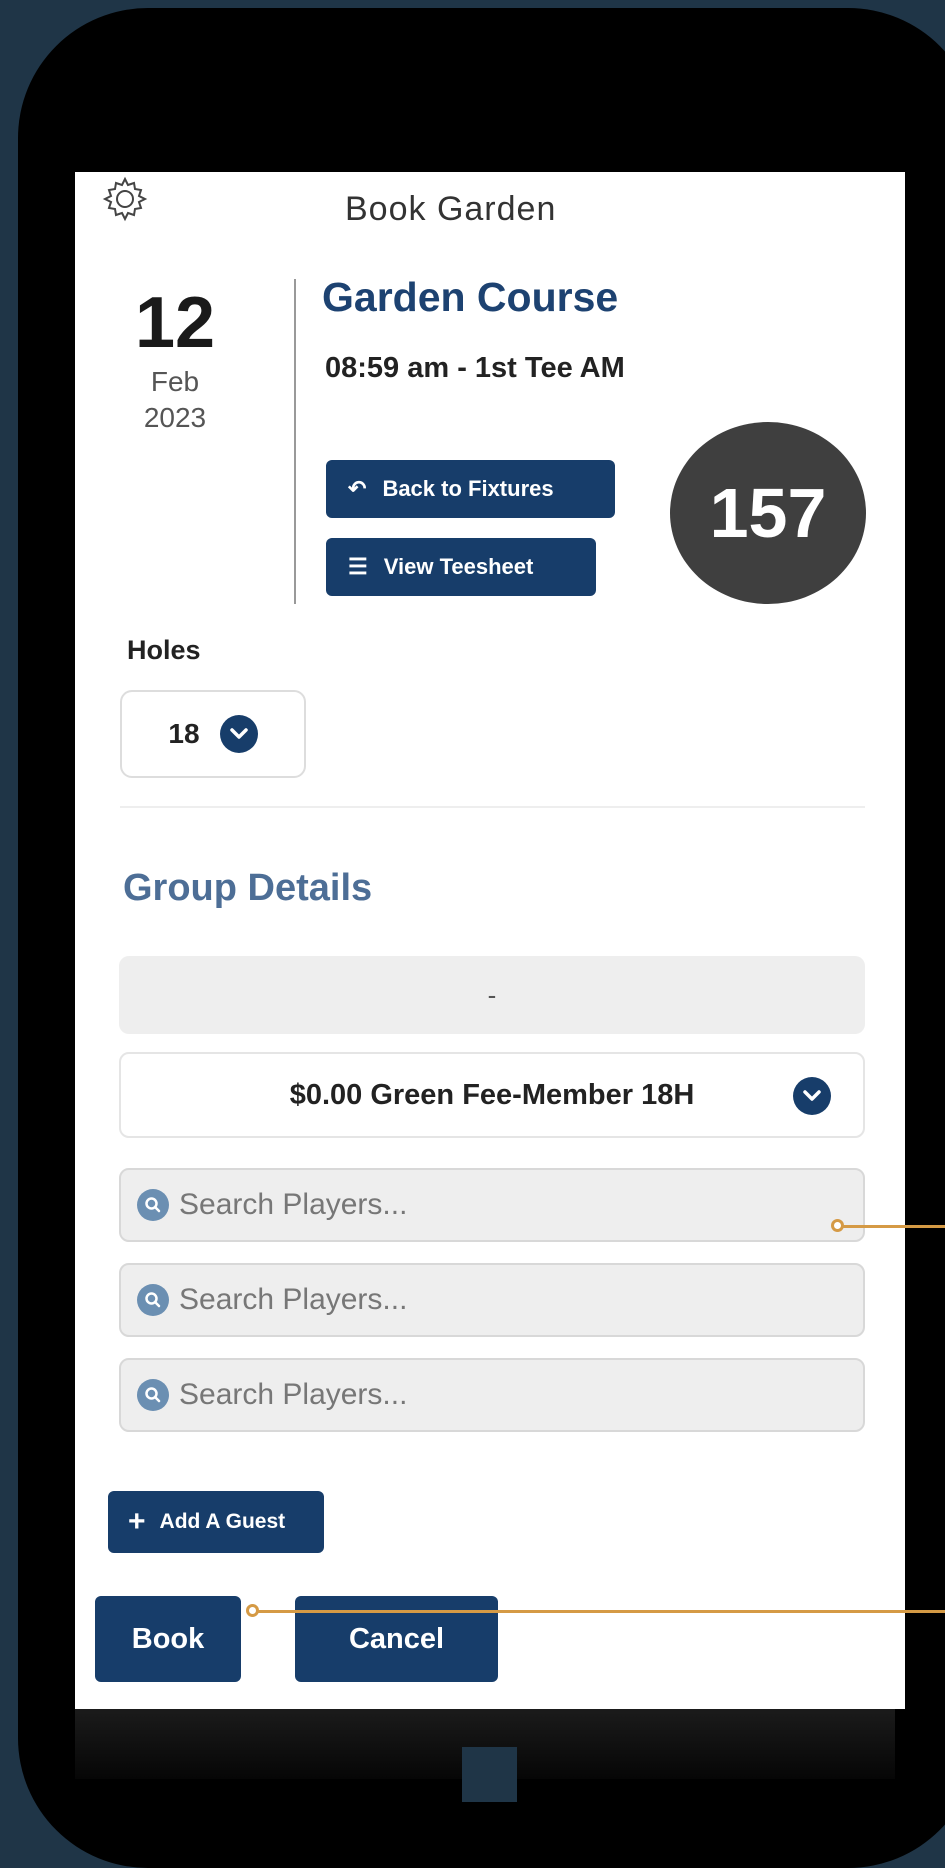 The width and height of the screenshot is (945, 1868). What do you see at coordinates (768, 513) in the screenshot?
I see `count-badge: 157` at bounding box center [768, 513].